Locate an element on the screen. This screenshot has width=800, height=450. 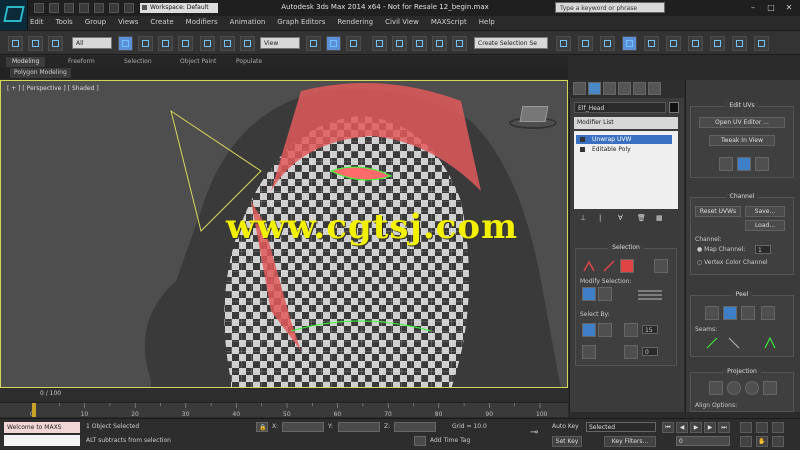
element-mode-icon is located at coordinates (661, 266).